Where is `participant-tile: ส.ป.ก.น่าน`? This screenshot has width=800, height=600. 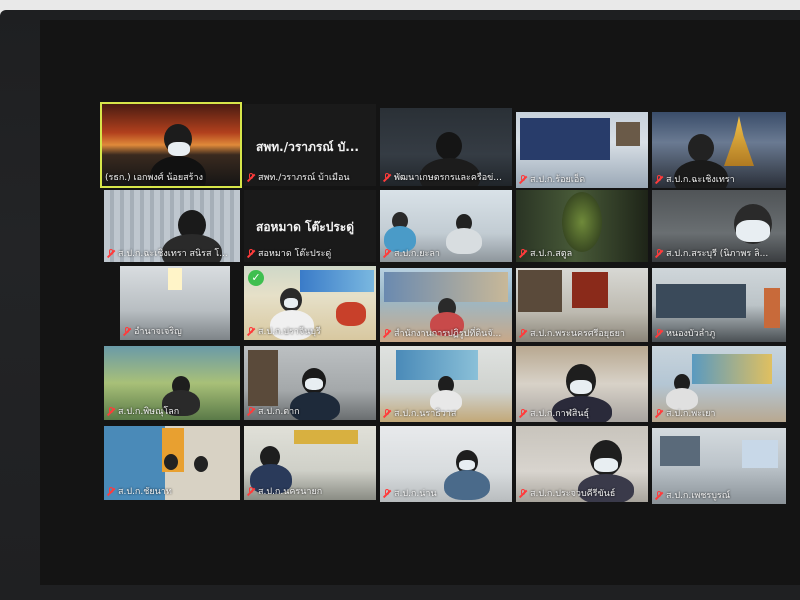 participant-tile: ส.ป.ก.น่าน is located at coordinates (446, 464).